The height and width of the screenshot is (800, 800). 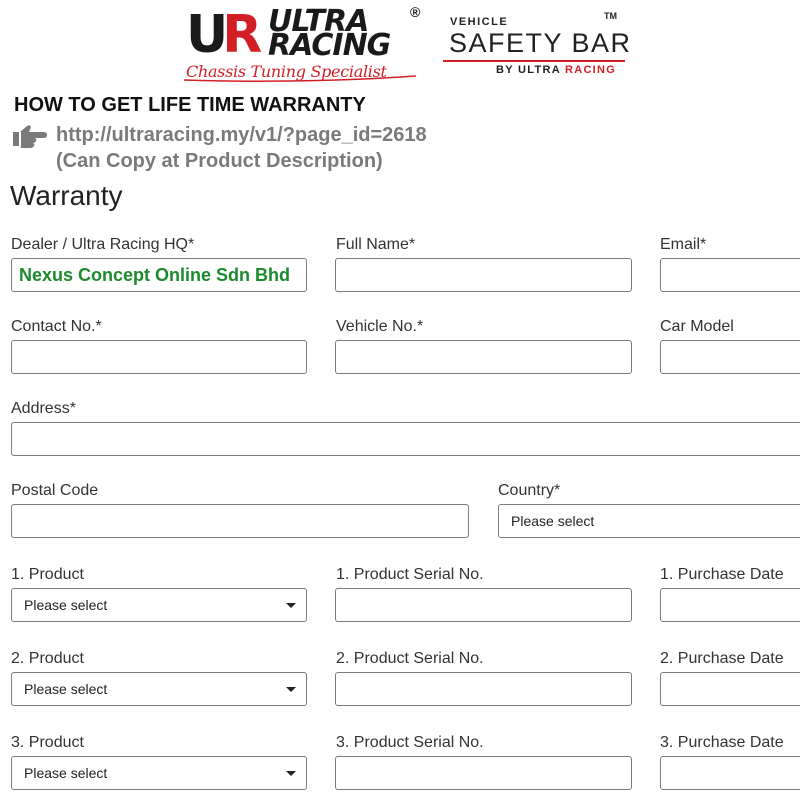 What do you see at coordinates (649, 521) in the screenshot?
I see `country-select: Please select` at bounding box center [649, 521].